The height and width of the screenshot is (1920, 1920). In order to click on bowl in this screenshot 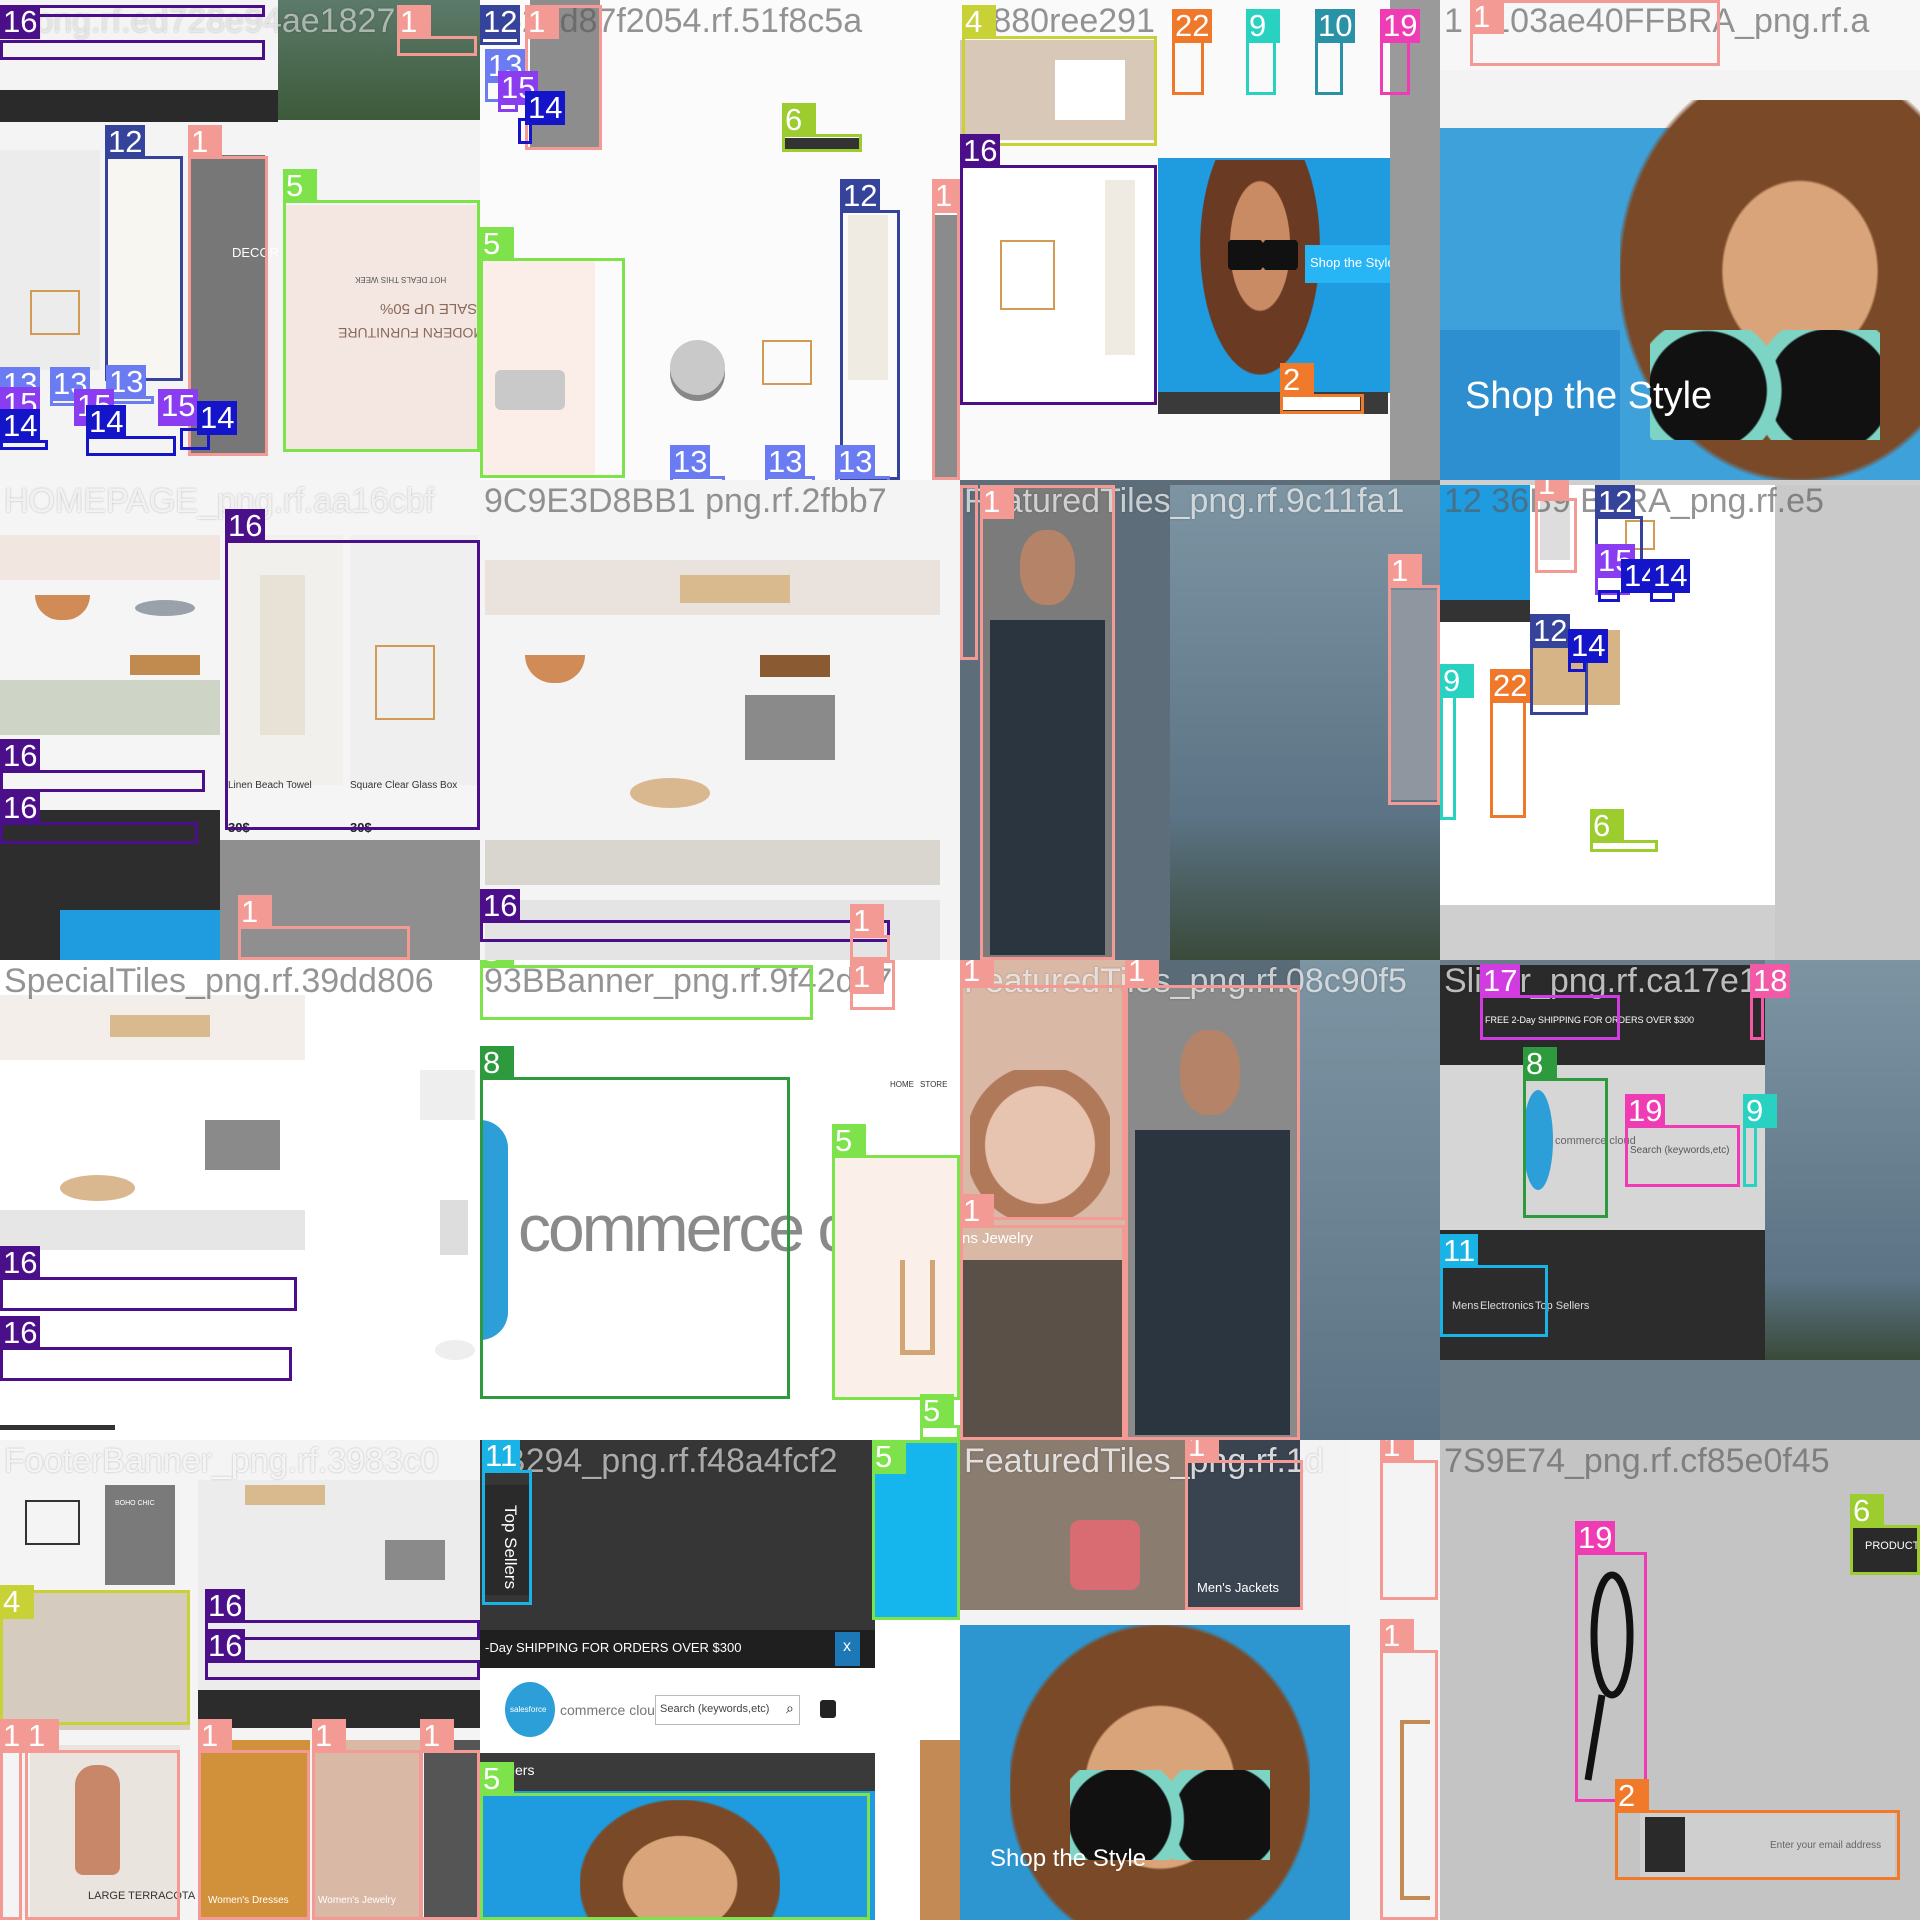, I will do `click(555, 669)`.